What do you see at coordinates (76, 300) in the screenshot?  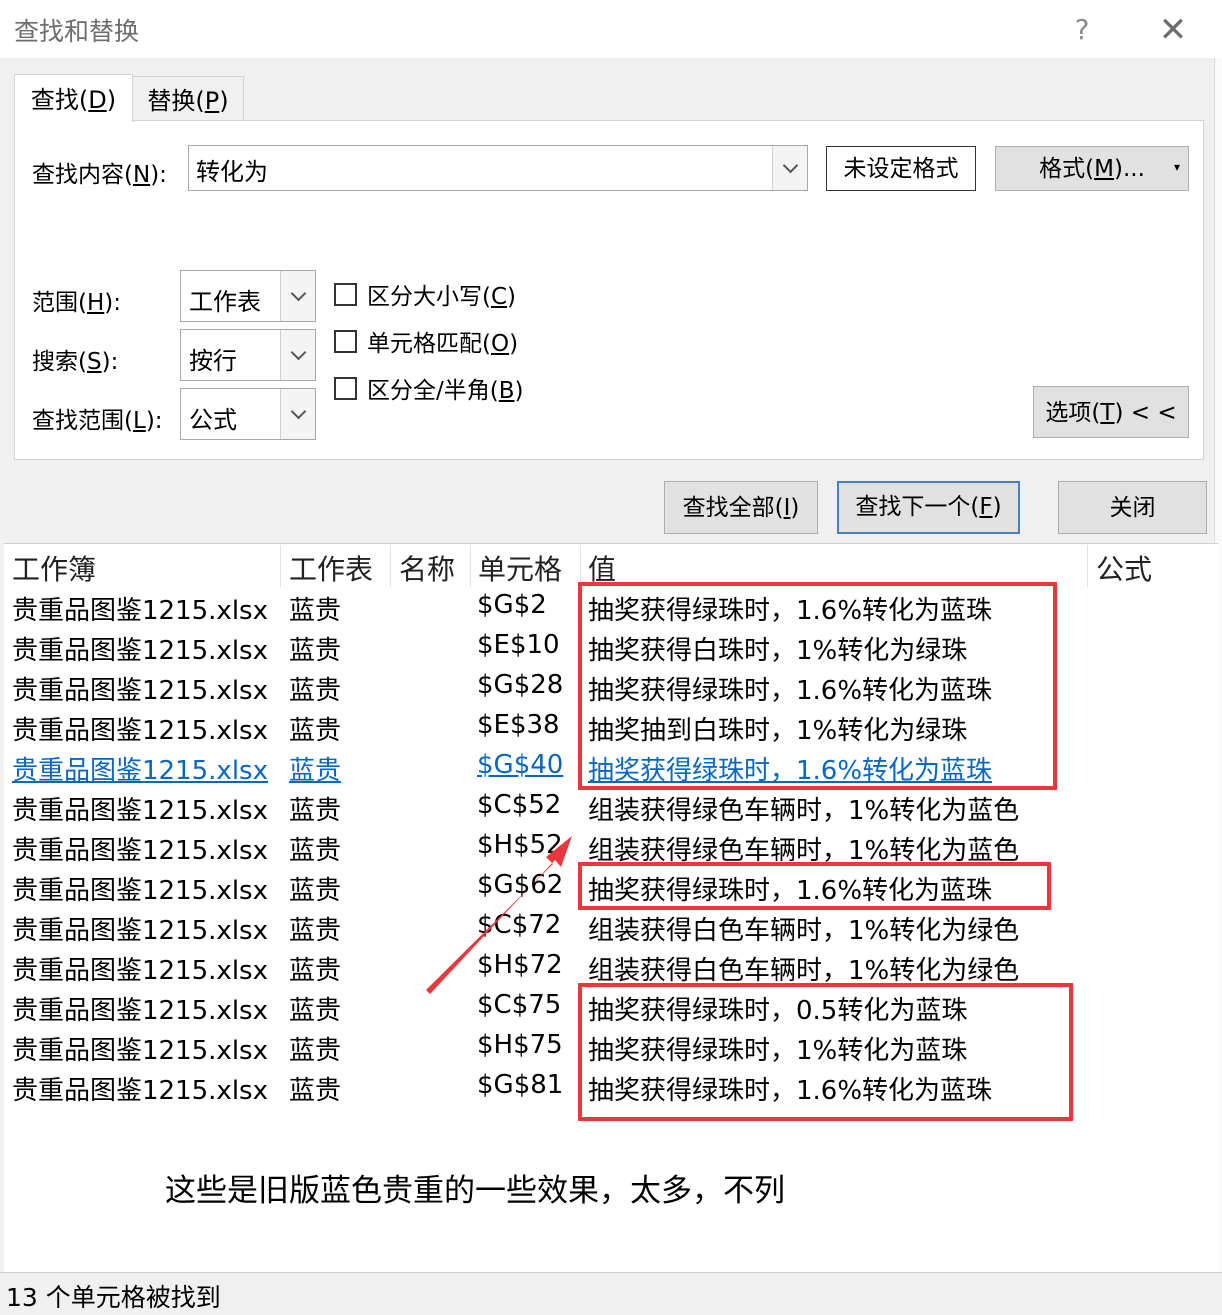 I see `within-label: 范围(H):` at bounding box center [76, 300].